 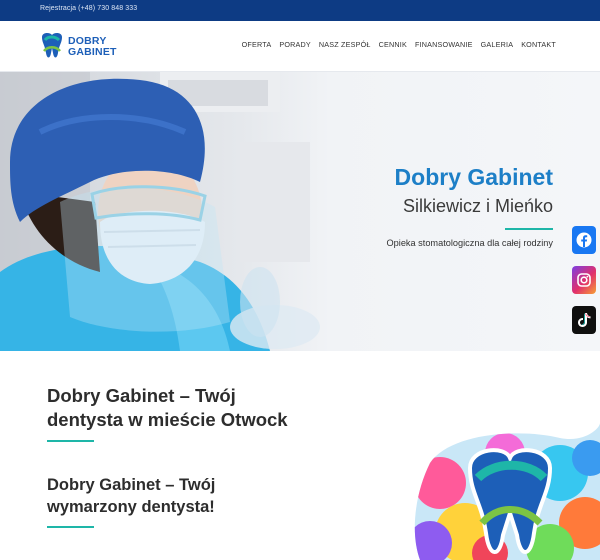 I want to click on instagram-button, so click(x=584, y=280).